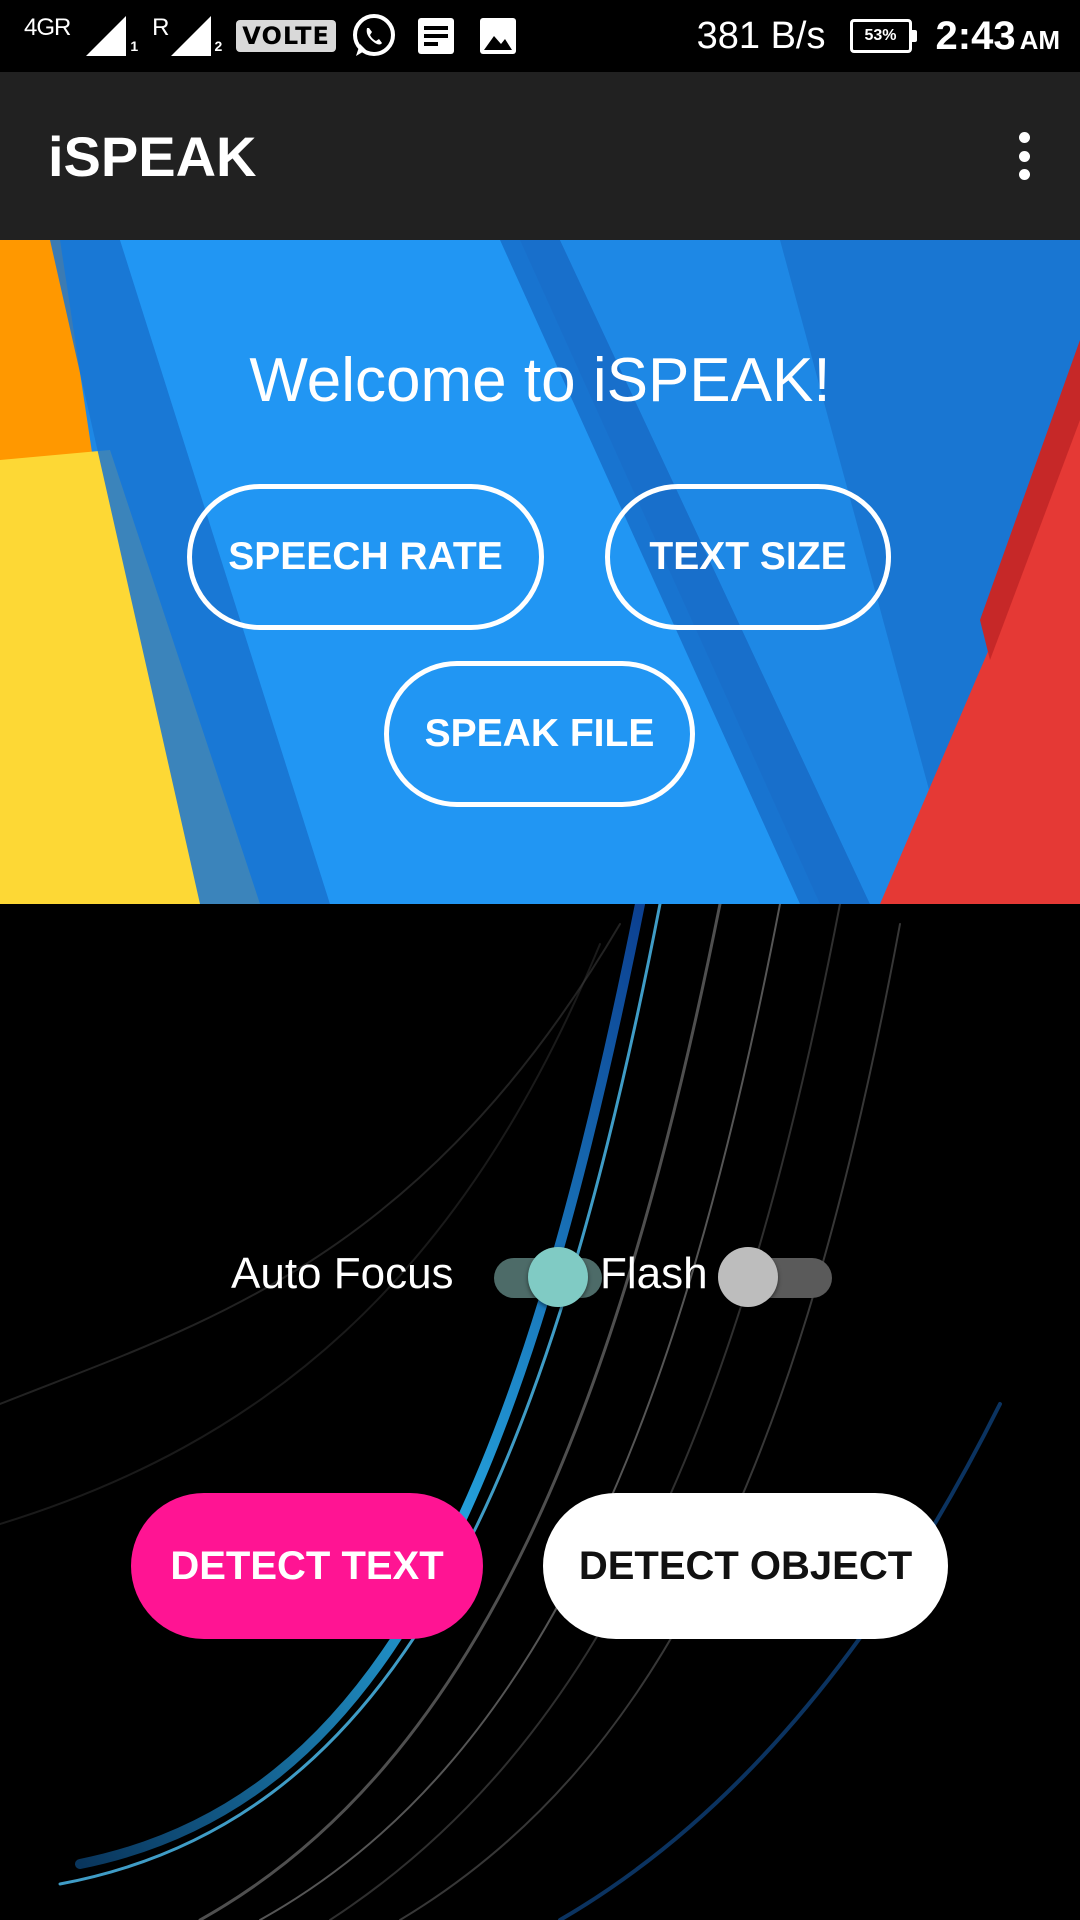 This screenshot has width=1080, height=1920. What do you see at coordinates (365, 557) in the screenshot?
I see `speech-rate-button: SPEECH RATE` at bounding box center [365, 557].